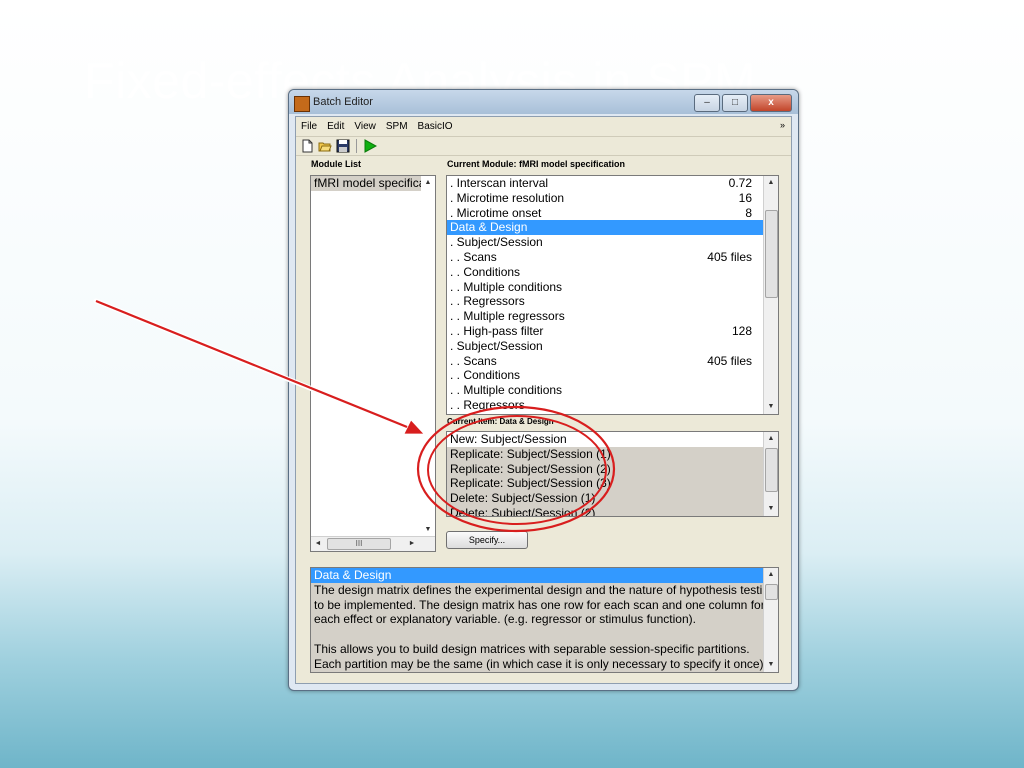 The width and height of the screenshot is (1024, 768). Describe the element at coordinates (412, 544) in the screenshot. I see `scroll-right-icon: ►` at that location.